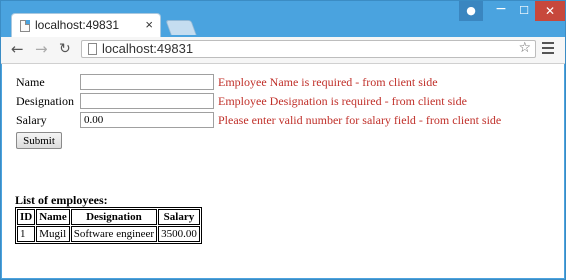  Describe the element at coordinates (524, 11) in the screenshot. I see `maximize-button: ☐` at that location.